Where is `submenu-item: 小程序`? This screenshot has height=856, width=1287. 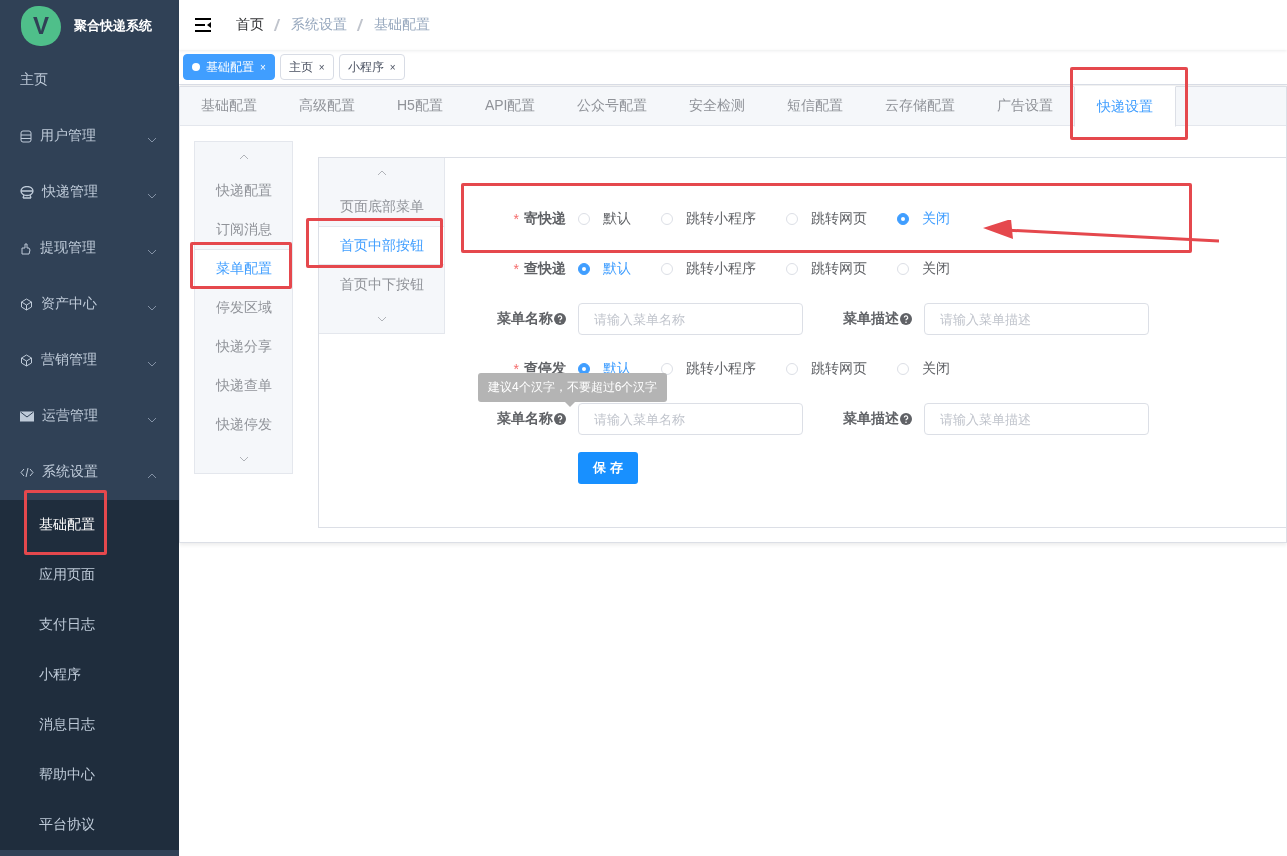
submenu-item: 小程序 is located at coordinates (89, 675).